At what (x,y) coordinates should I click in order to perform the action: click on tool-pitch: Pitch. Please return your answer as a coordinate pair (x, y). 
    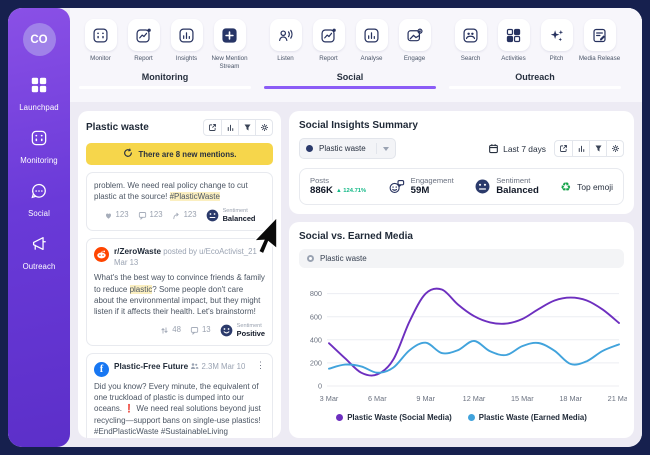
    Looking at the image, I should click on (556, 44).